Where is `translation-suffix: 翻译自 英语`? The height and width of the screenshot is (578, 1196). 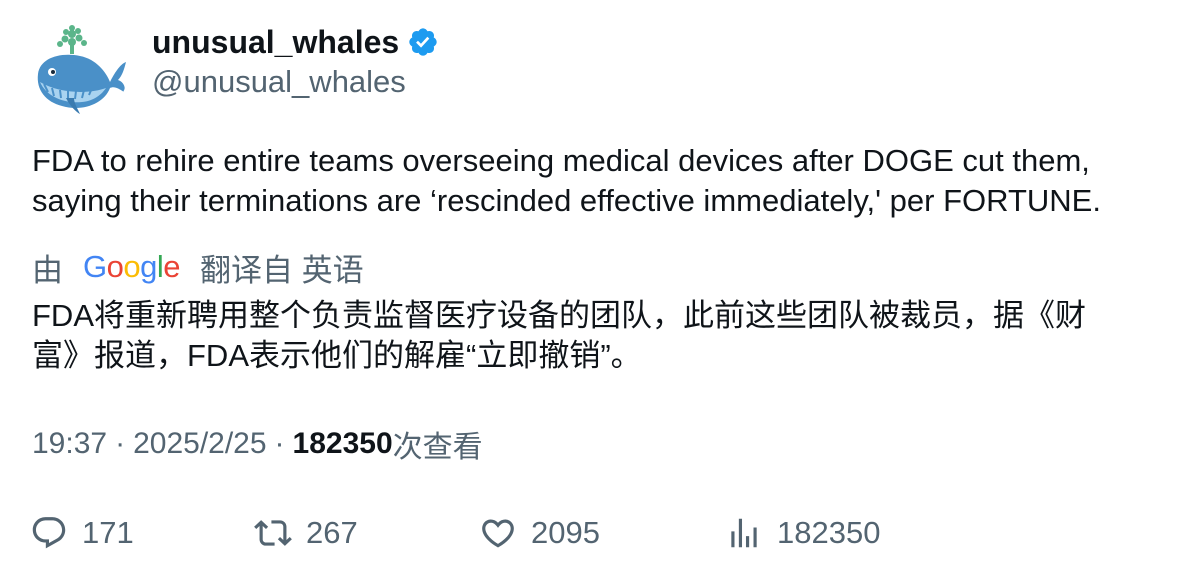 translation-suffix: 翻译自 英语 is located at coordinates (282, 270).